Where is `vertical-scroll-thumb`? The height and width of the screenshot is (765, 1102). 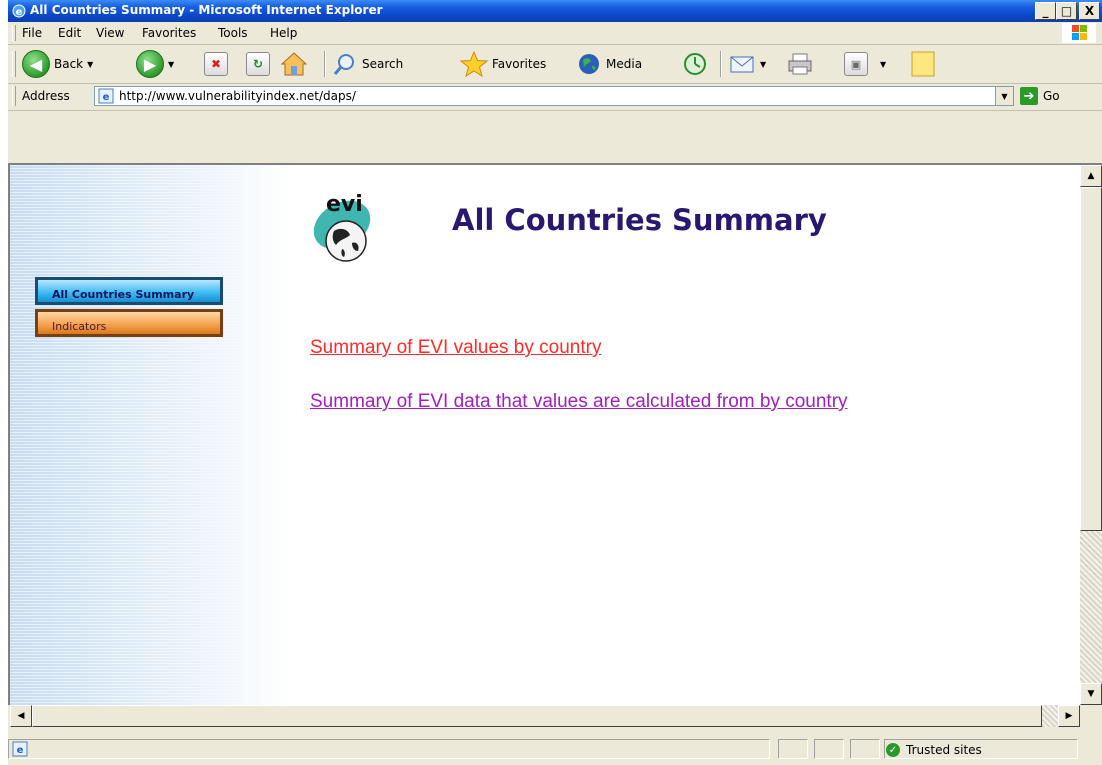 vertical-scroll-thumb is located at coordinates (1091, 359).